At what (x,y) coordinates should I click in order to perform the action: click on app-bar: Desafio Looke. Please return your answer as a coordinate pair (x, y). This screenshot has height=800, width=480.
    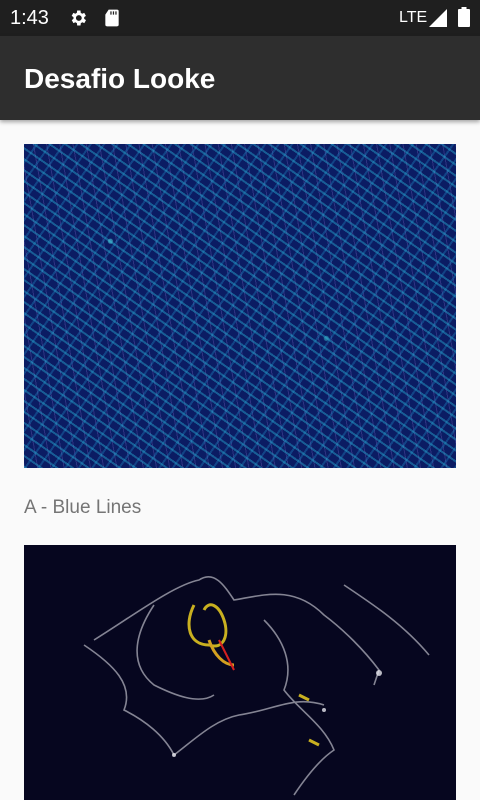
    Looking at the image, I should click on (240, 78).